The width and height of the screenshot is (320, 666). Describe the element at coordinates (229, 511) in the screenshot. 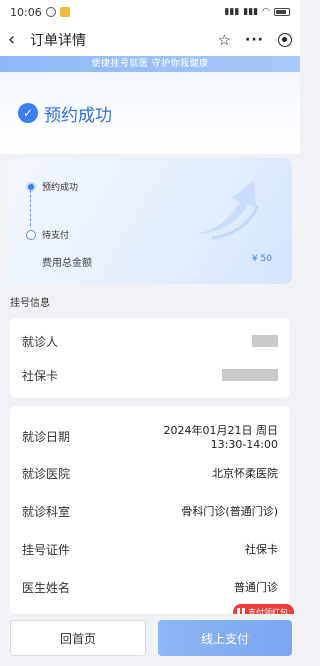

I see `detail-value: 骨科门诊(普通门诊)` at that location.